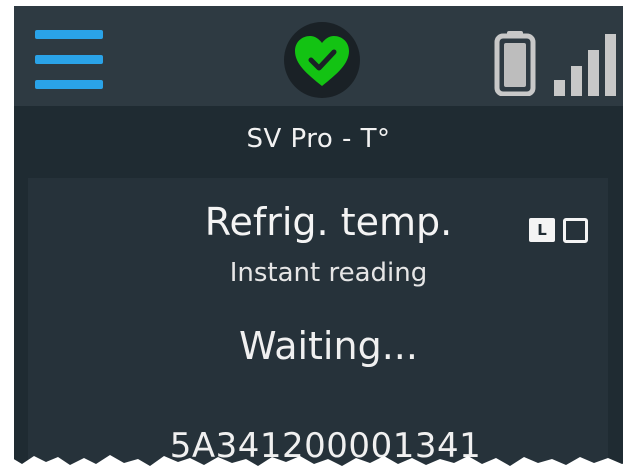 This screenshot has width=634, height=470. I want to click on menu-bar-middle, so click(69, 59).